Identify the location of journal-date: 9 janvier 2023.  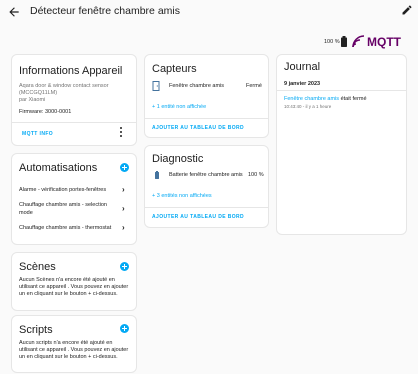
(302, 84).